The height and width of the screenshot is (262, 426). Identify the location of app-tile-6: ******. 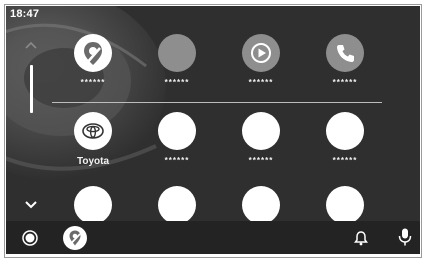
(177, 138).